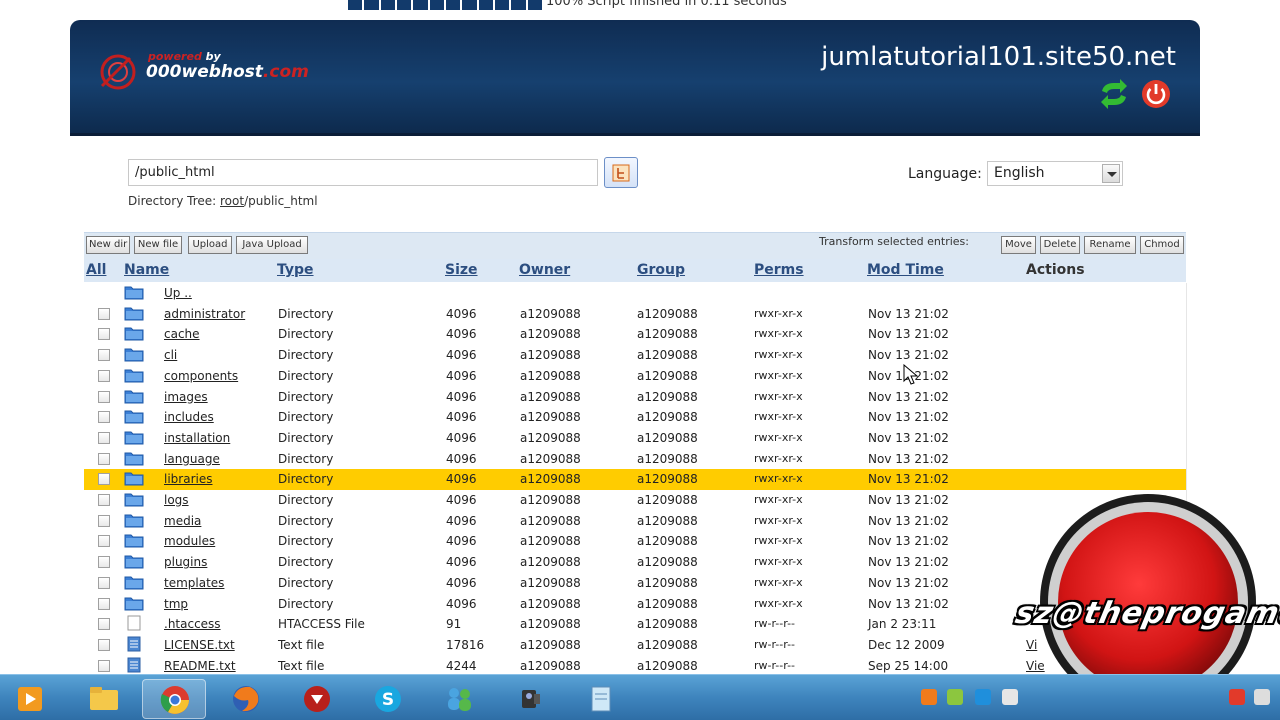 The image size is (1280, 720). Describe the element at coordinates (189, 417) in the screenshot. I see `file-name-link: includes` at that location.